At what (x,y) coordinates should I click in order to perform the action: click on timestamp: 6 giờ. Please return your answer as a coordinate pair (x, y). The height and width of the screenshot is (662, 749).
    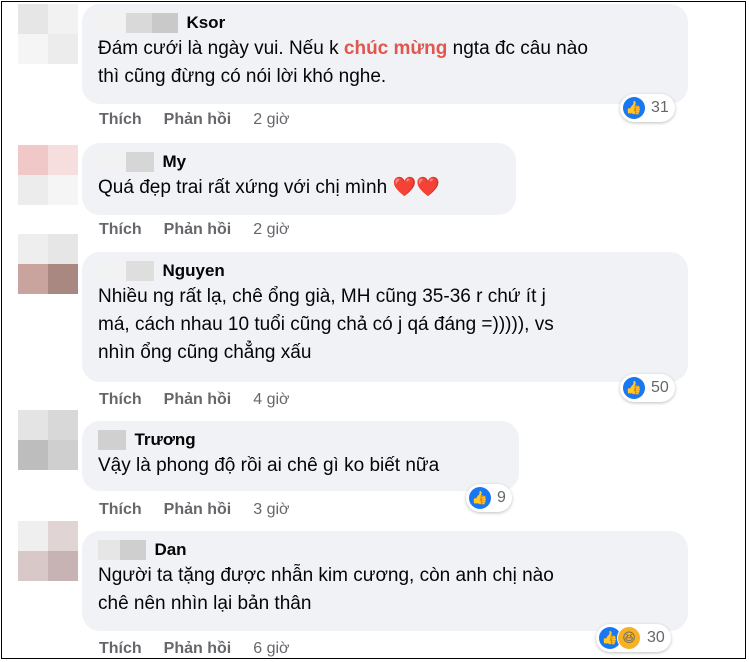
    Looking at the image, I should click on (271, 648).